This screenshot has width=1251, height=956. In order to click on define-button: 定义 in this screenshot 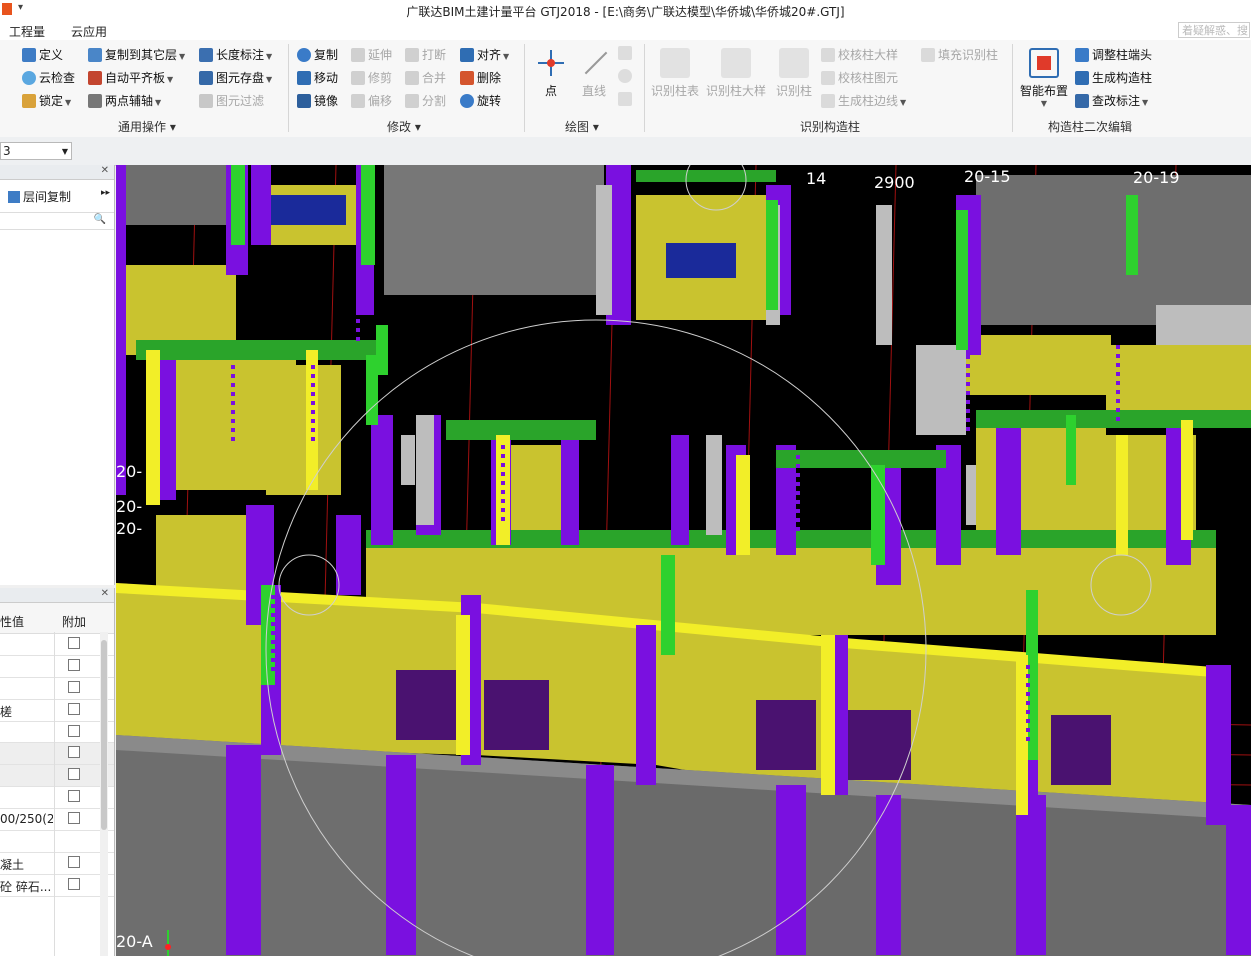, I will do `click(42, 55)`.